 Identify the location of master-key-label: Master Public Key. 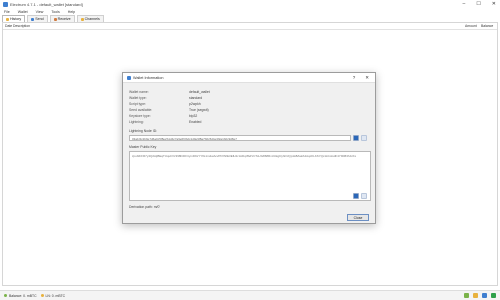
(143, 147).